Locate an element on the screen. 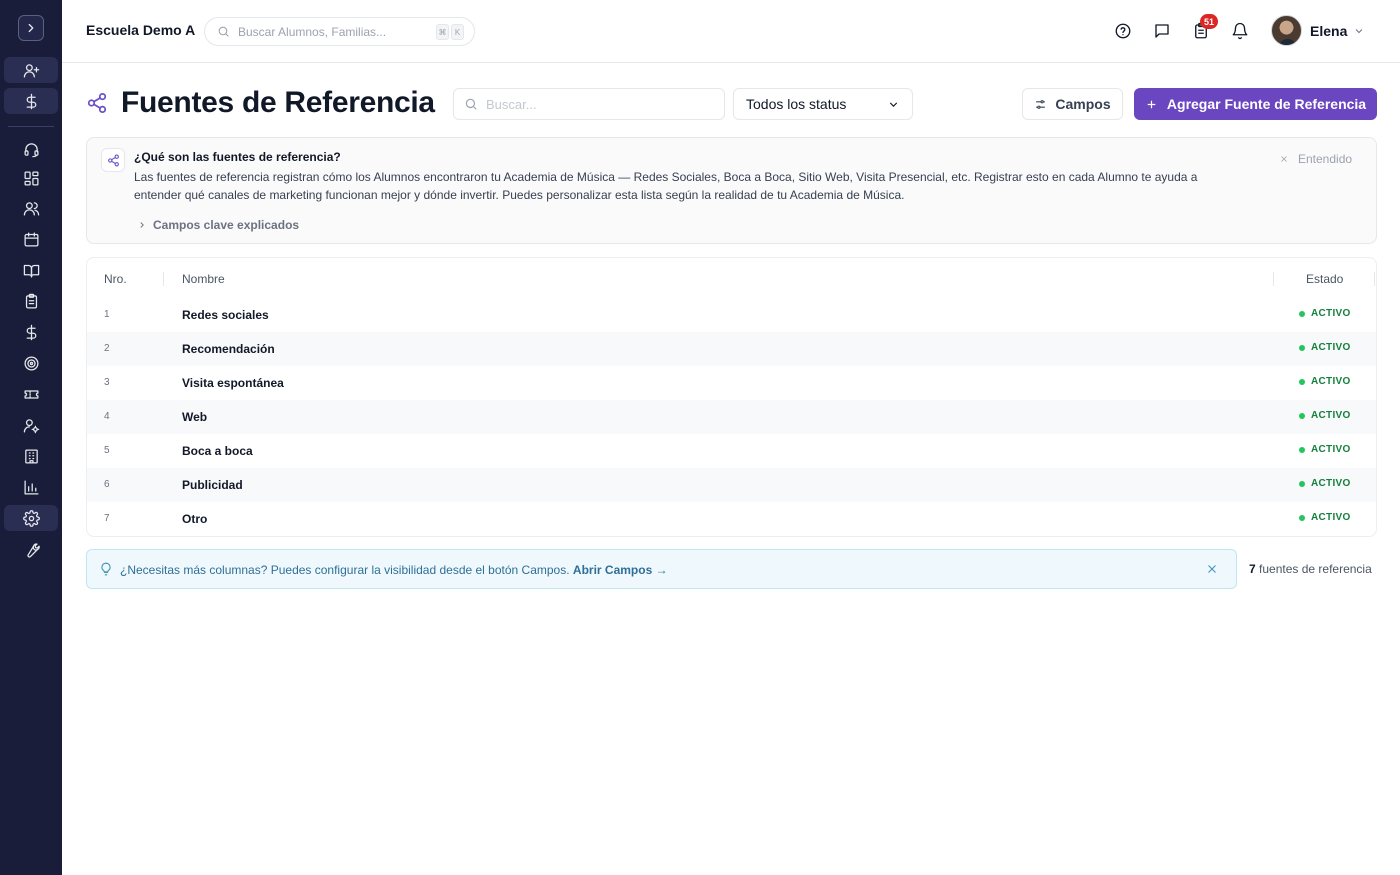 The width and height of the screenshot is (1400, 875). sidebar-item-finance is located at coordinates (31, 332).